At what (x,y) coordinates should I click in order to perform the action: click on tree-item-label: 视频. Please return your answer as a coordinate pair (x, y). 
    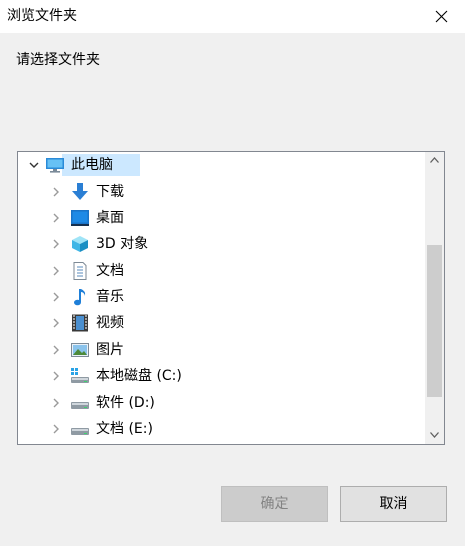
    Looking at the image, I should click on (110, 323).